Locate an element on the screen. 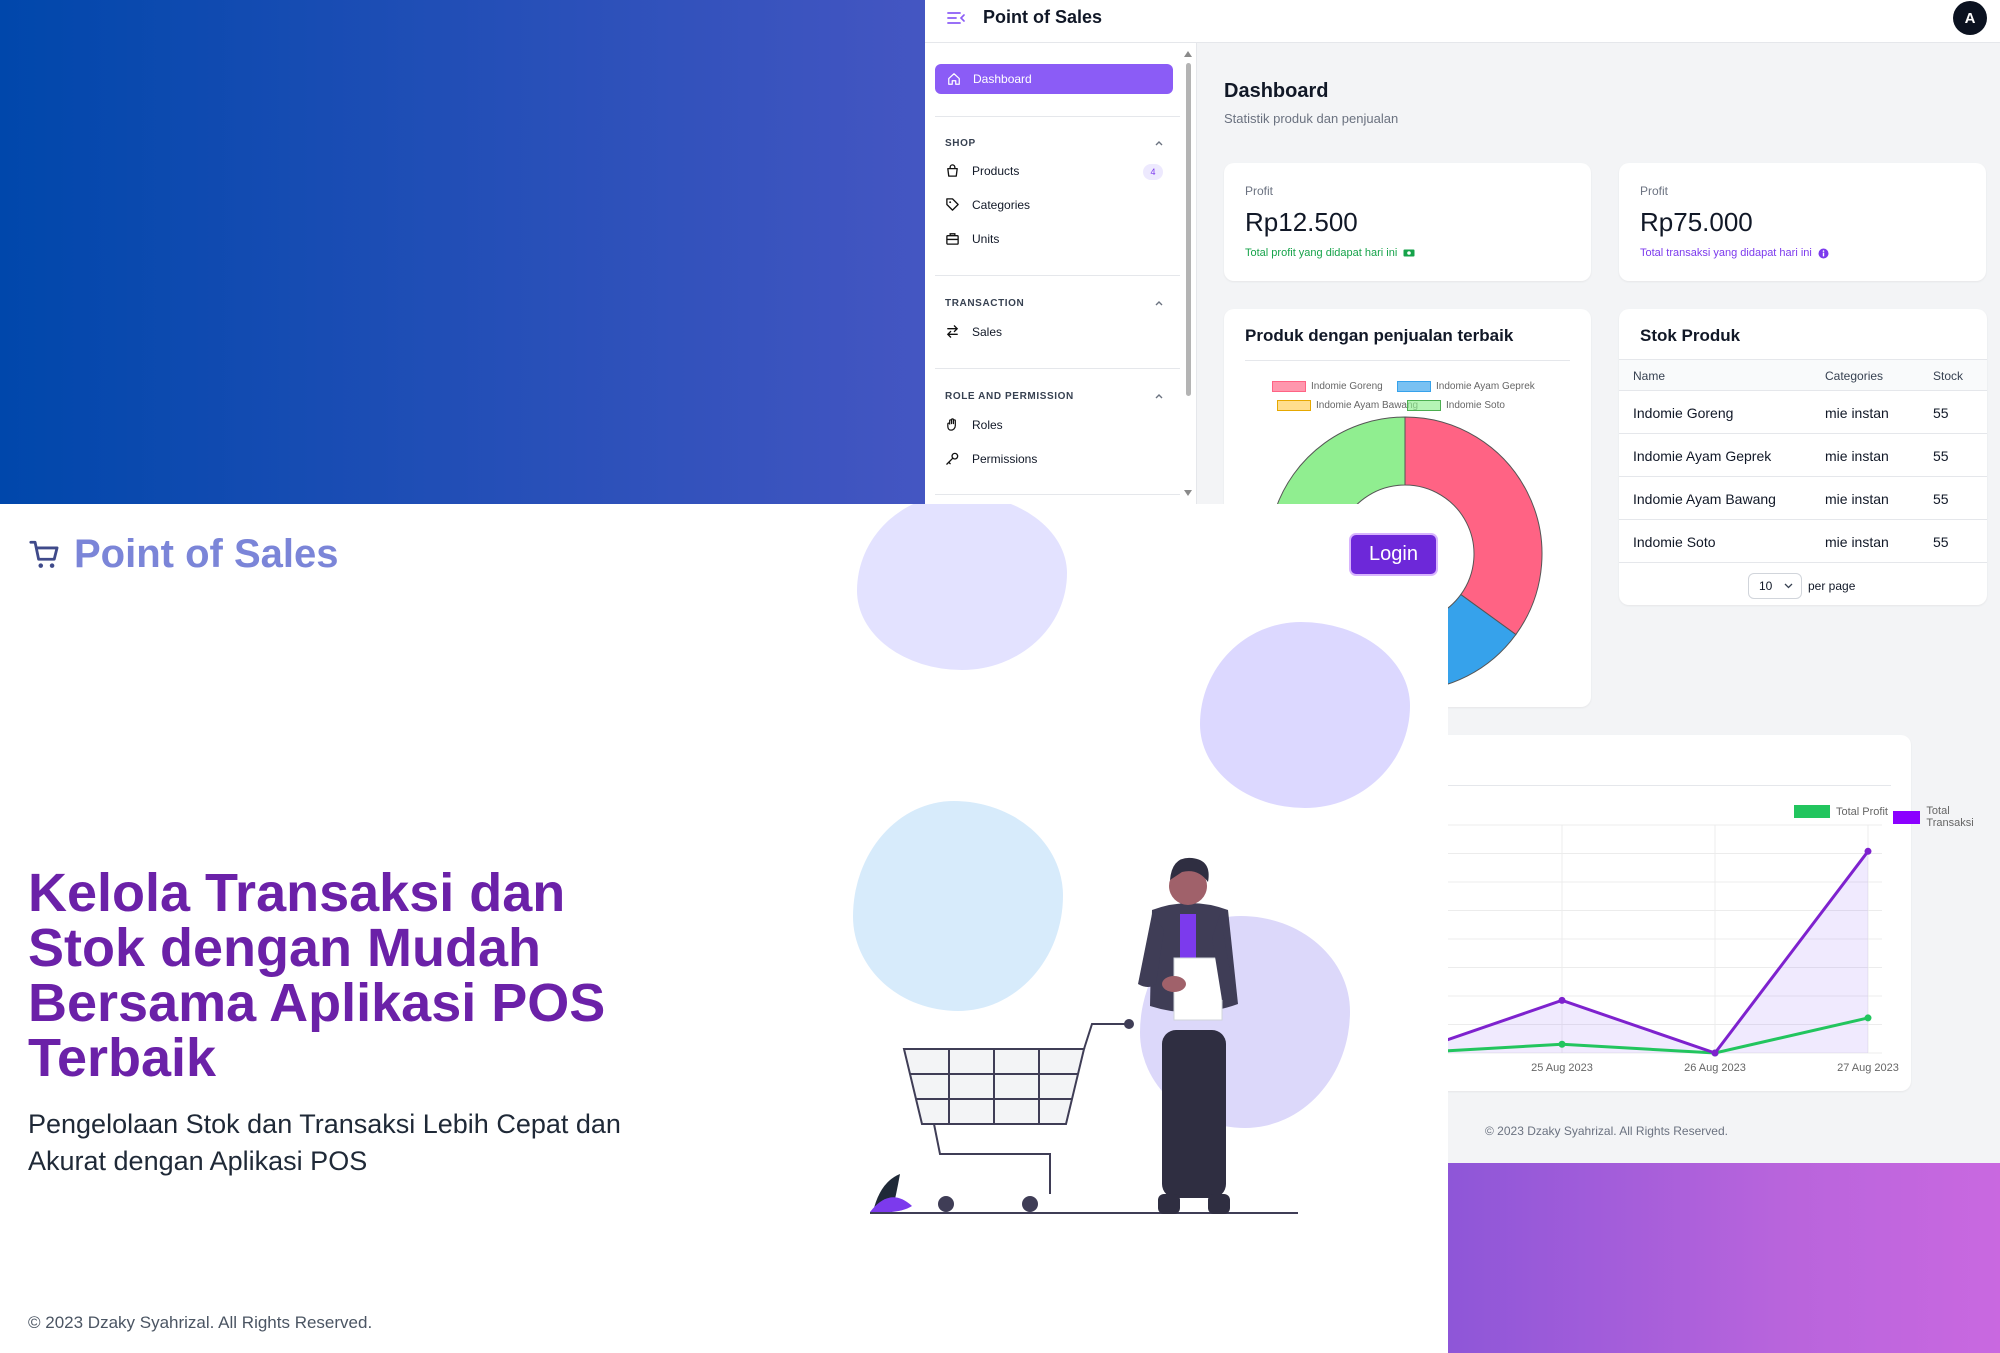  swap-arrows-icon is located at coordinates (952, 331).